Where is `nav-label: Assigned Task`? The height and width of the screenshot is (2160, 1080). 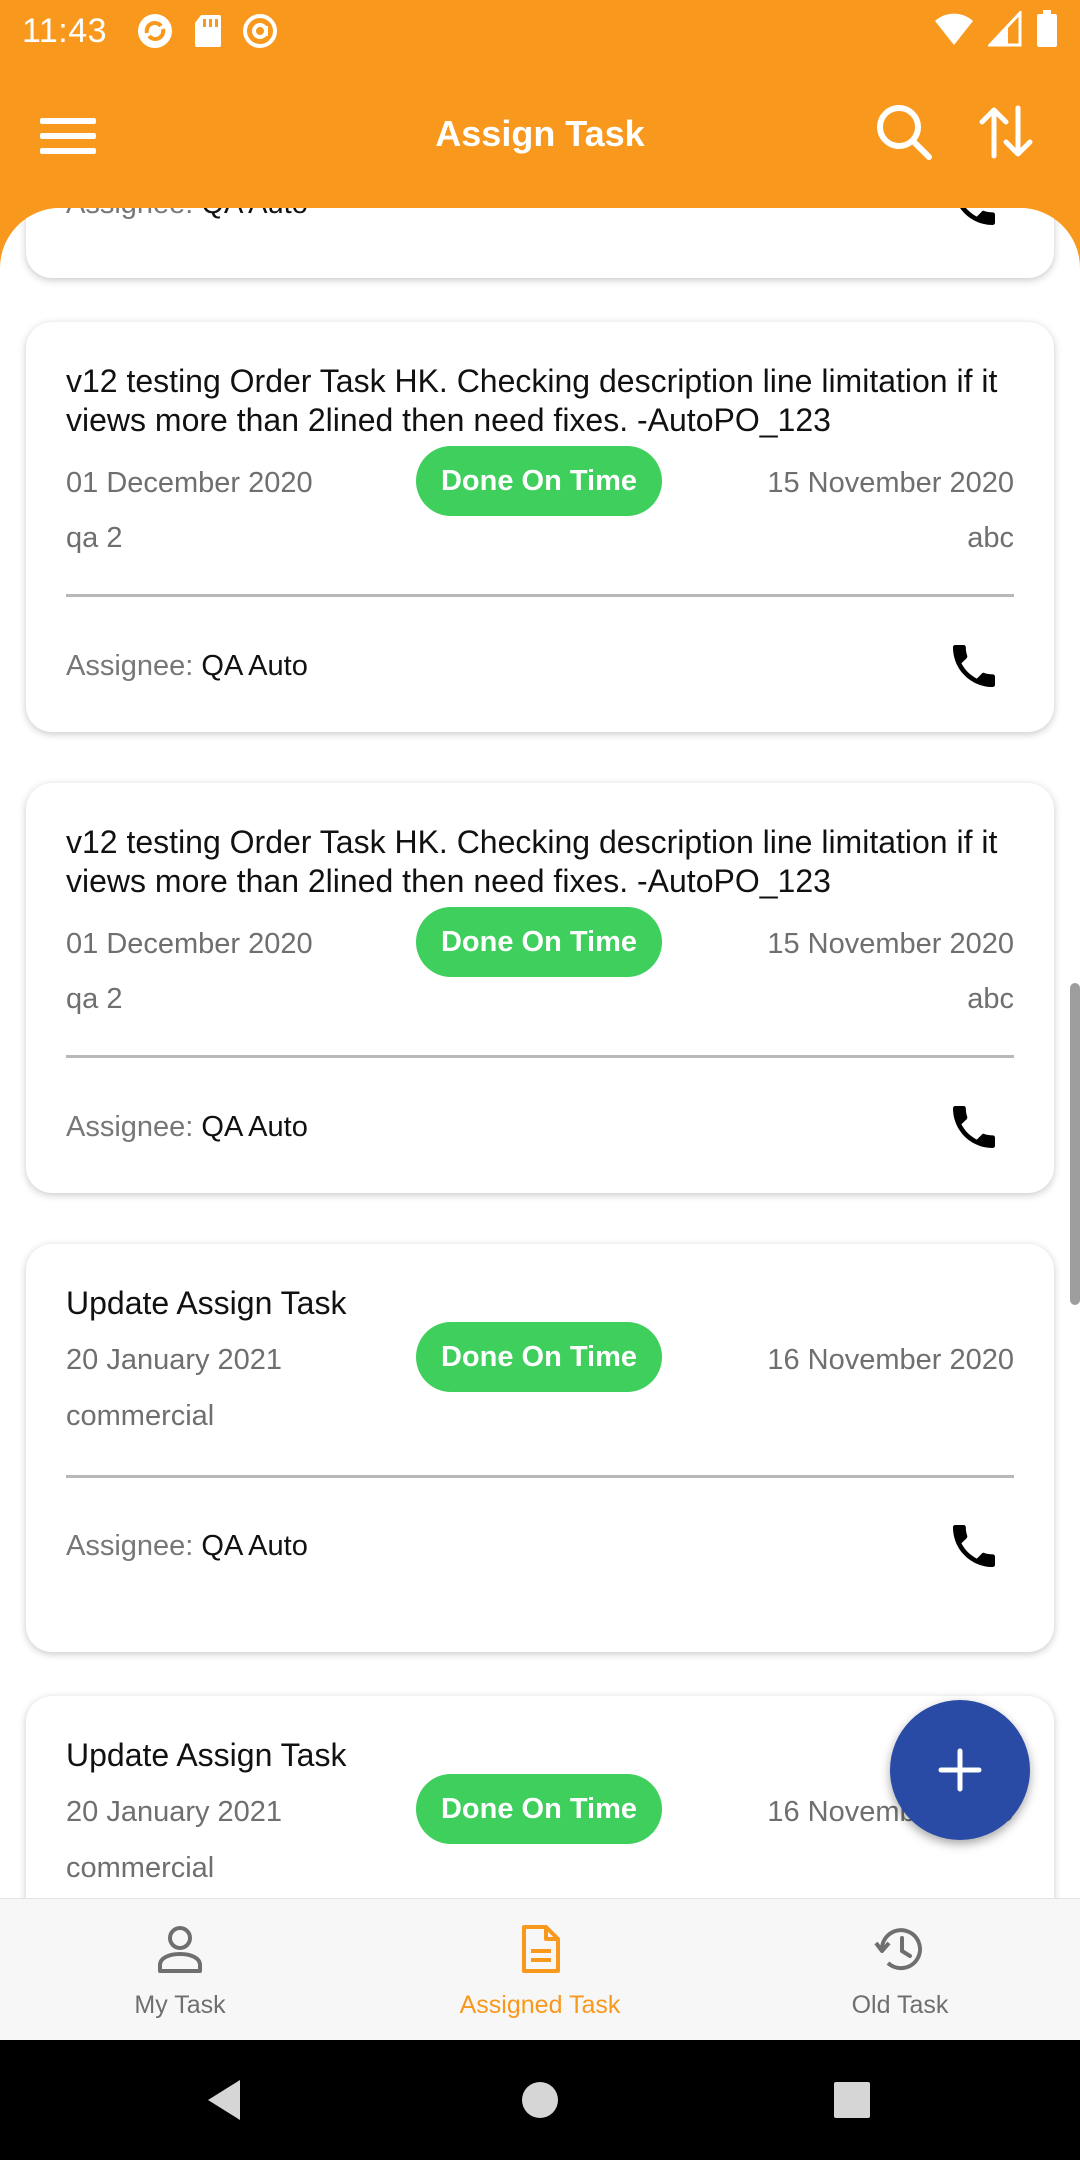
nav-label: Assigned Task is located at coordinates (540, 2005).